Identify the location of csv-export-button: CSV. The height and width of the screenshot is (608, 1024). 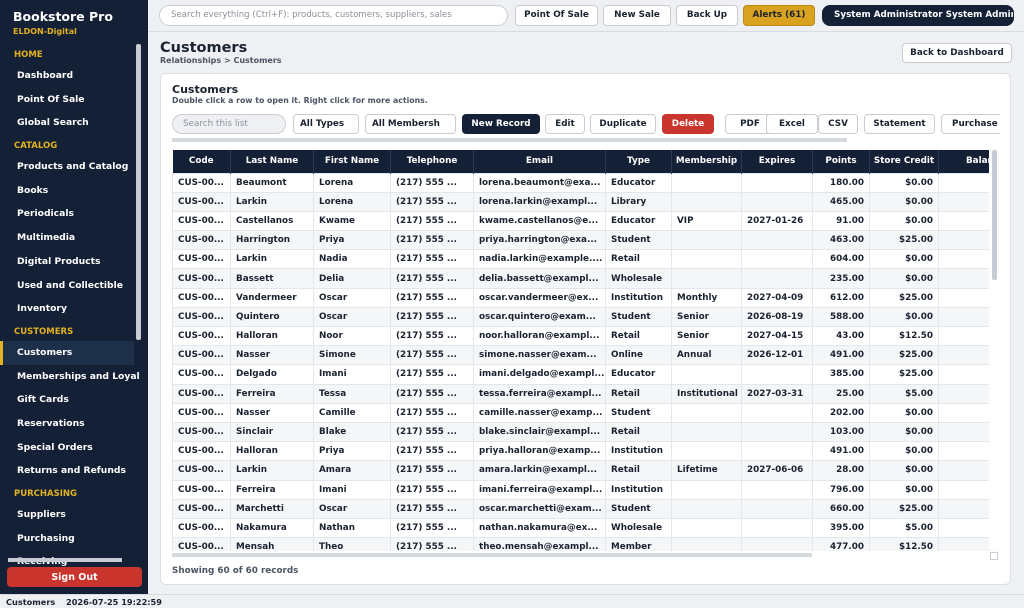
(838, 124).